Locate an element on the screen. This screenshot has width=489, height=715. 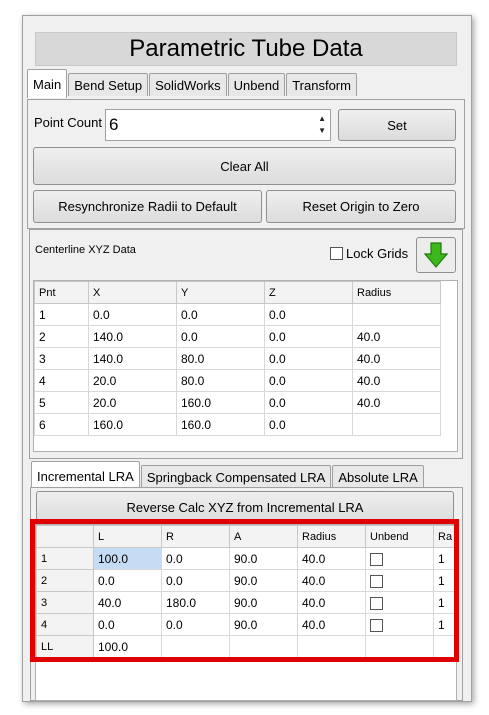
move-down-button is located at coordinates (436, 255).